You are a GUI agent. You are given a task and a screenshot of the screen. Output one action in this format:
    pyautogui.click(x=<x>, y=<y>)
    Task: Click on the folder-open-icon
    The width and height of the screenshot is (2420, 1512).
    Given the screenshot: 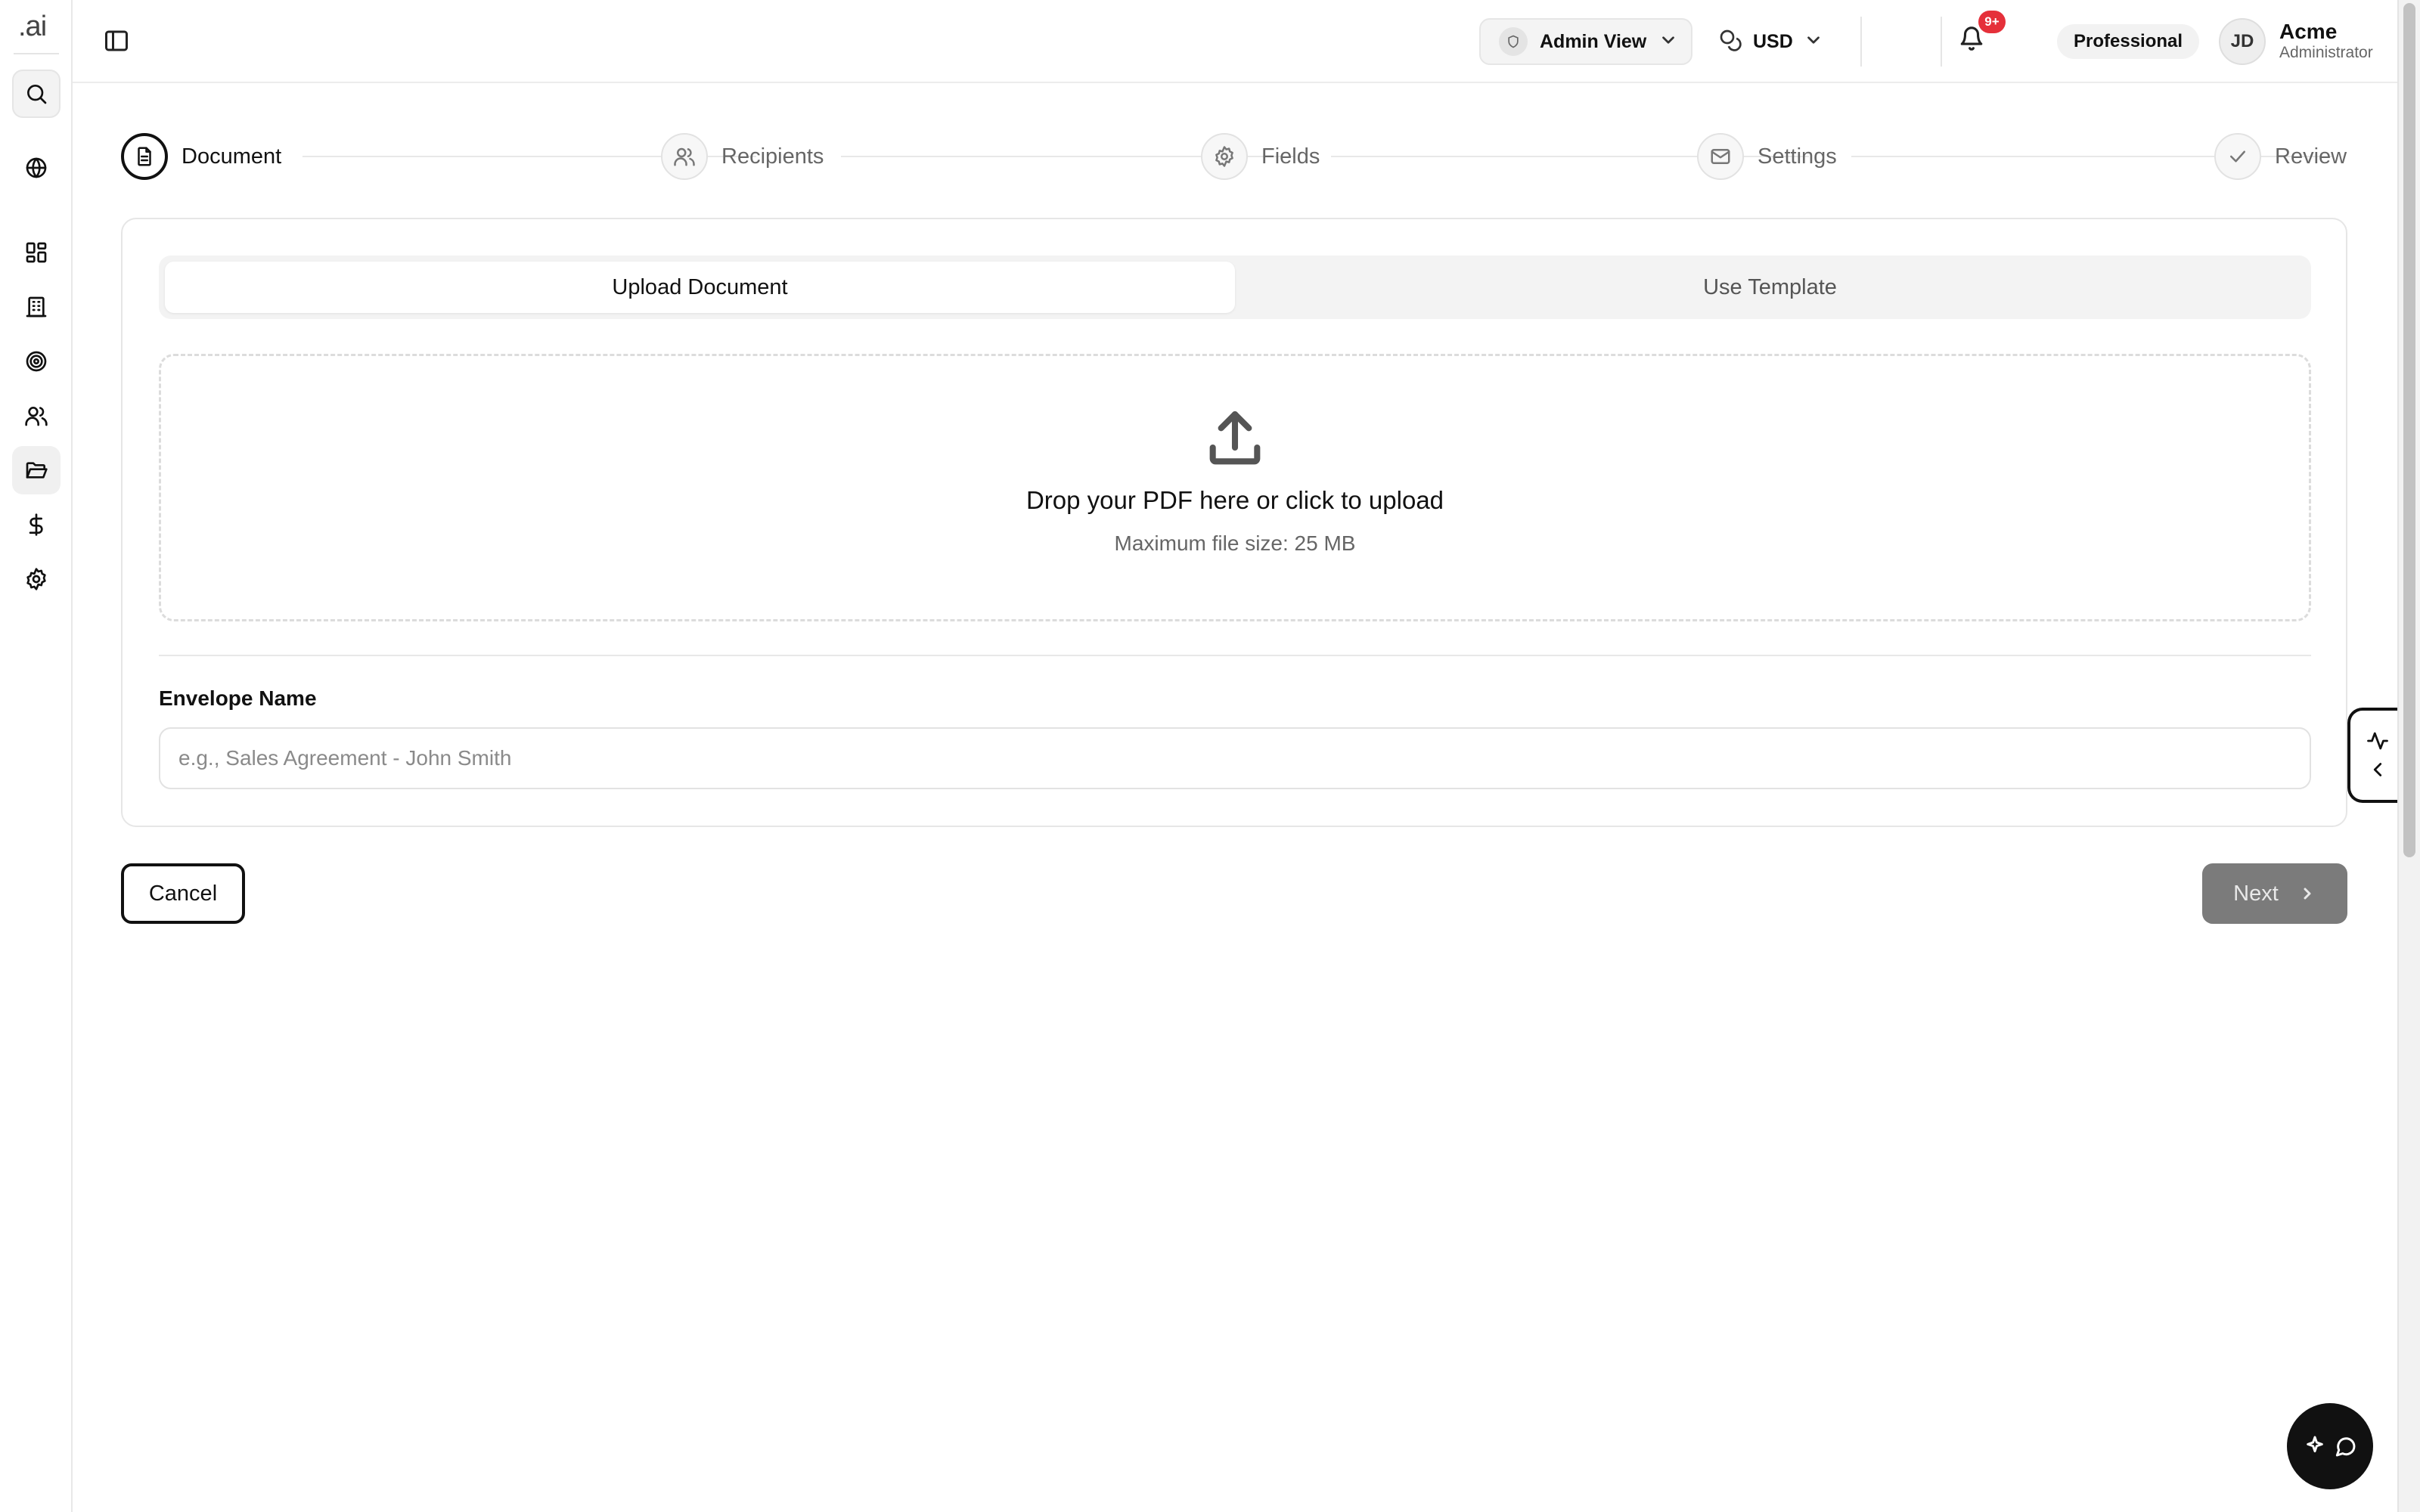 What is the action you would take?
    pyautogui.click(x=37, y=471)
    